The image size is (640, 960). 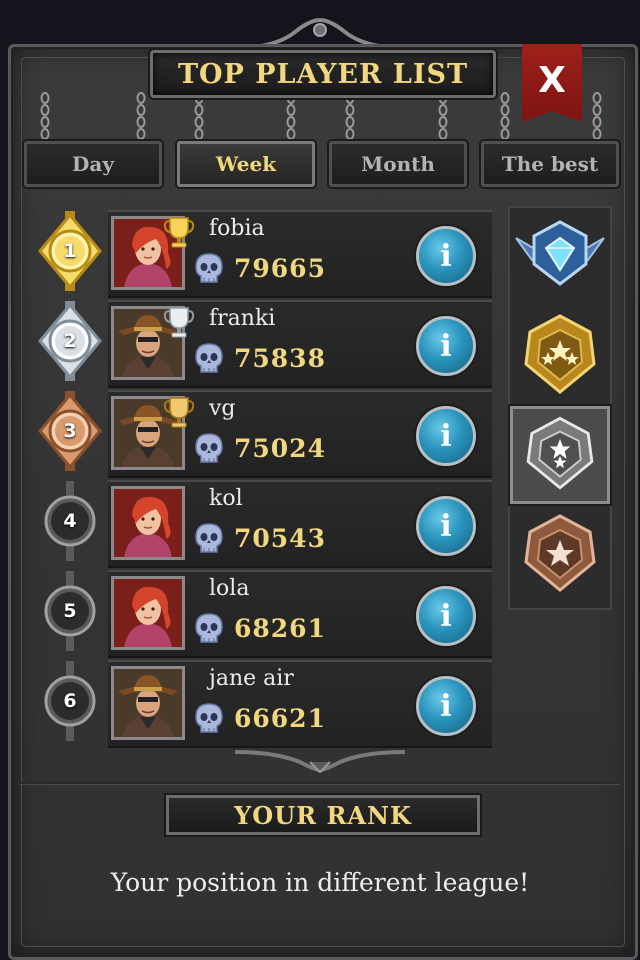 I want to click on close-button: X, so click(x=552, y=83).